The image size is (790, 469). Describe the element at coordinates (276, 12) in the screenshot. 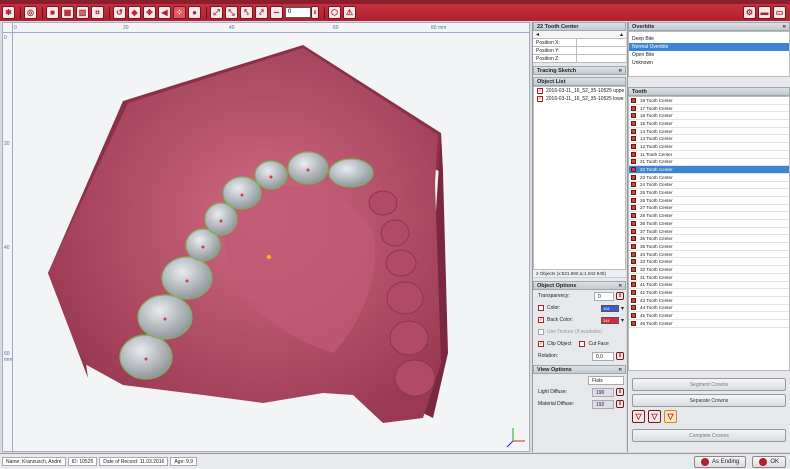

I see `curve-icon: ∽` at that location.